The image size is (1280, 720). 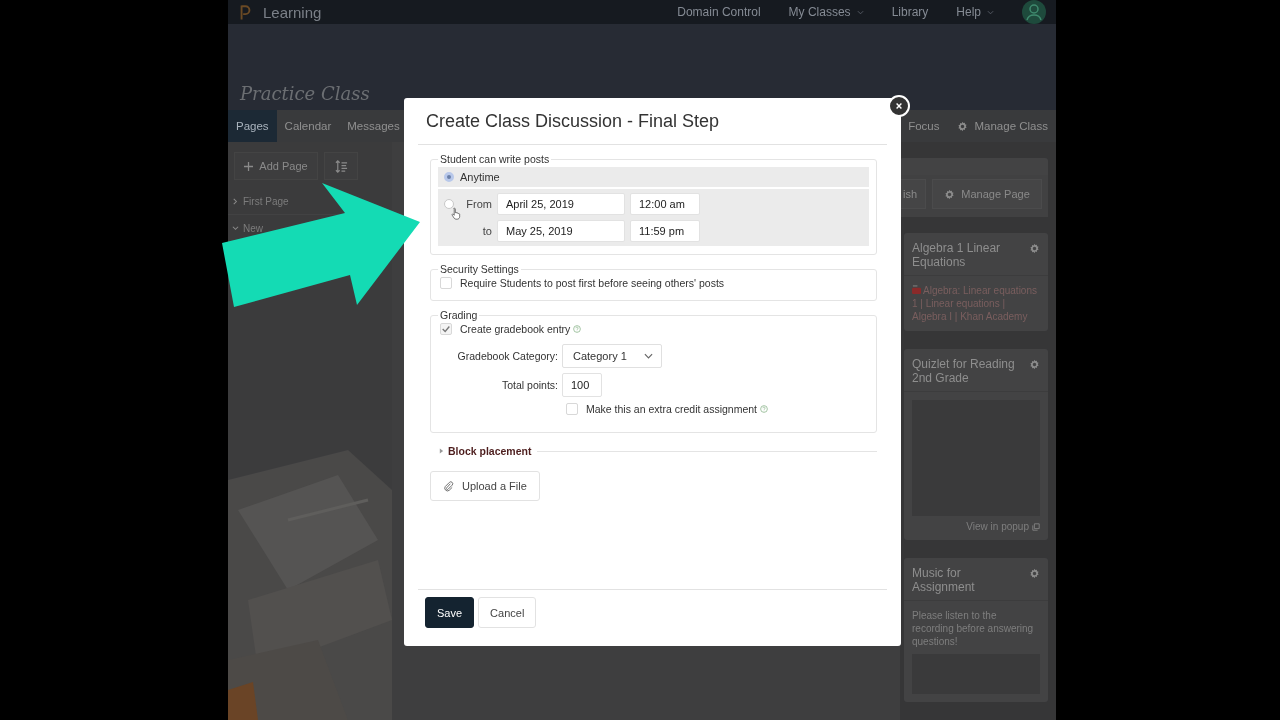 What do you see at coordinates (648, 356) in the screenshot?
I see `chevron-down-icon` at bounding box center [648, 356].